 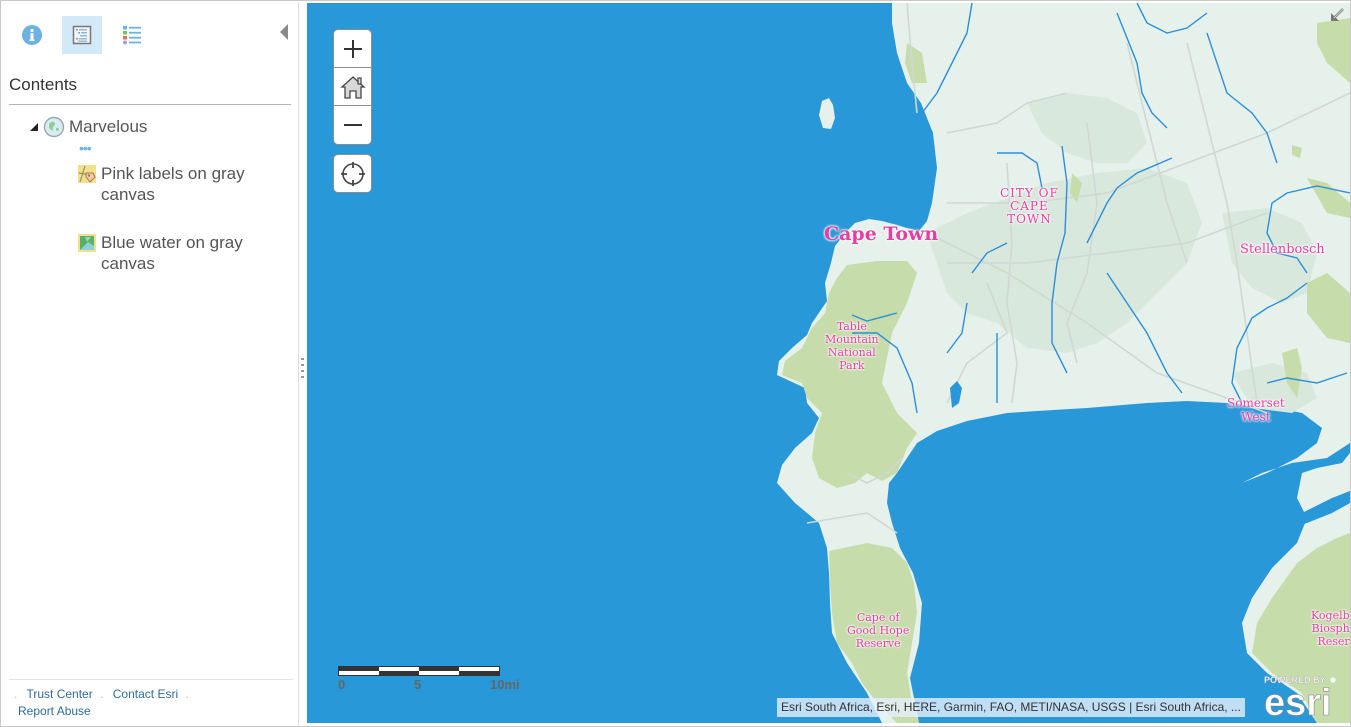 I want to click on layer-label: Pink labels on gray canvas, so click(x=173, y=184).